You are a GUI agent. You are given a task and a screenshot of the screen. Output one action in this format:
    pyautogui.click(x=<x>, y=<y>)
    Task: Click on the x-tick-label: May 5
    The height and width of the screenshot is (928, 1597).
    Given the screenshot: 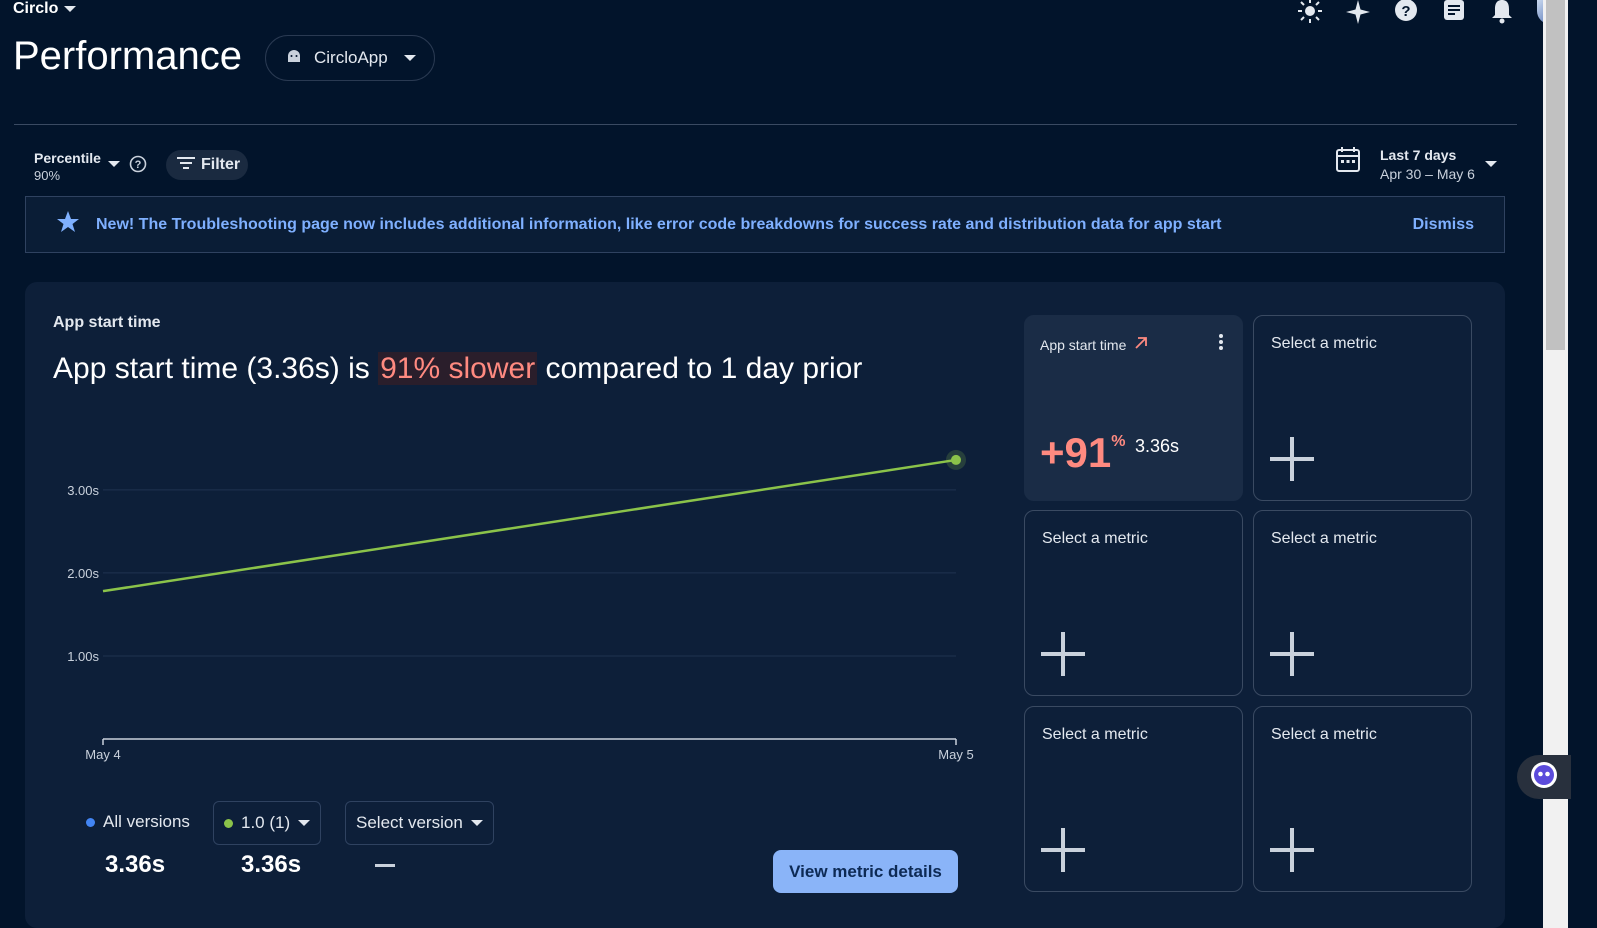 What is the action you would take?
    pyautogui.click(x=955, y=754)
    